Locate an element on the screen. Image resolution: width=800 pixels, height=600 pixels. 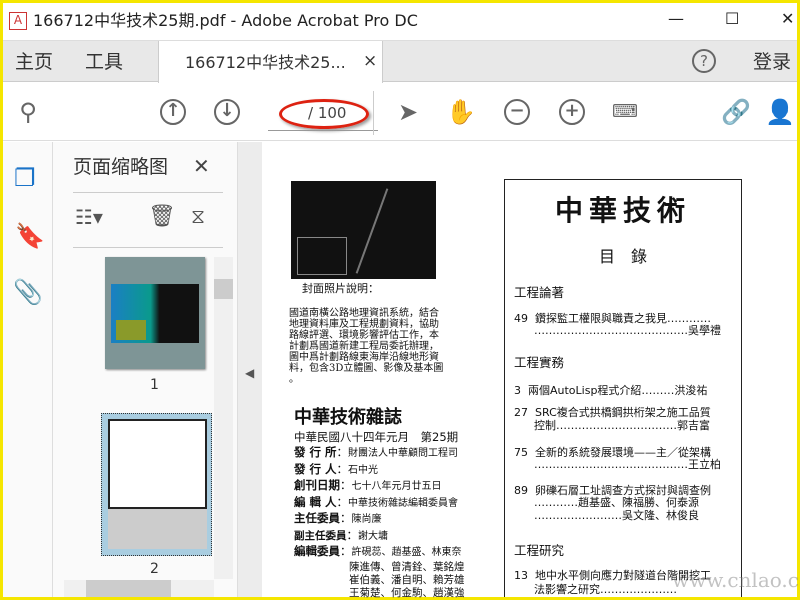
caption-line: 計劃爲國道新建工程局委託辦理， is located at coordinates (364, 346).